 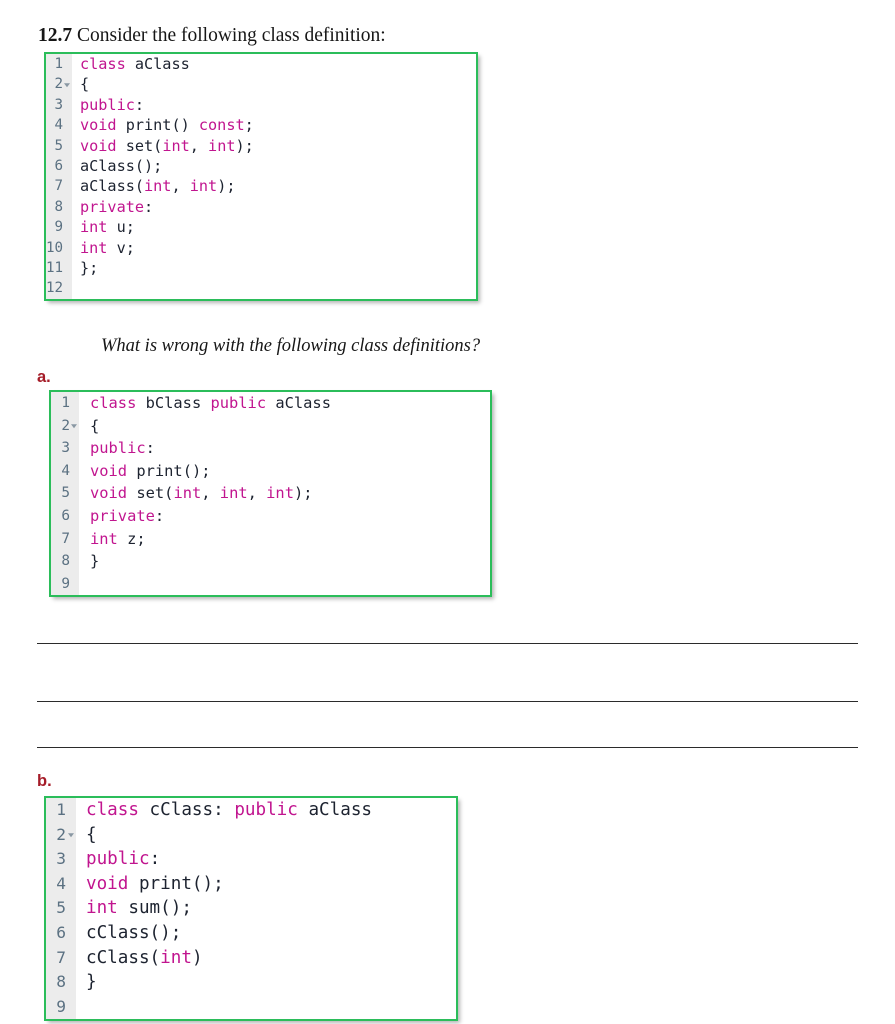 What do you see at coordinates (261, 207) in the screenshot?
I see `code-line: 8 private:` at bounding box center [261, 207].